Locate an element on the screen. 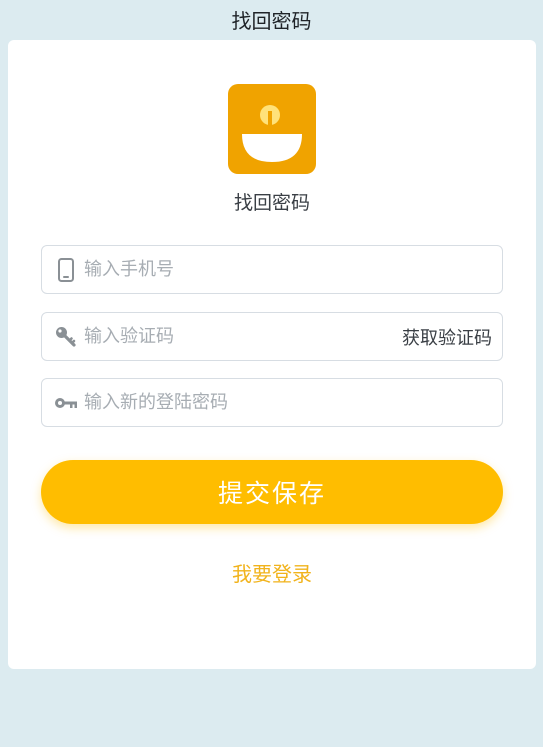  submit-save-button: 提交保存 is located at coordinates (272, 492).